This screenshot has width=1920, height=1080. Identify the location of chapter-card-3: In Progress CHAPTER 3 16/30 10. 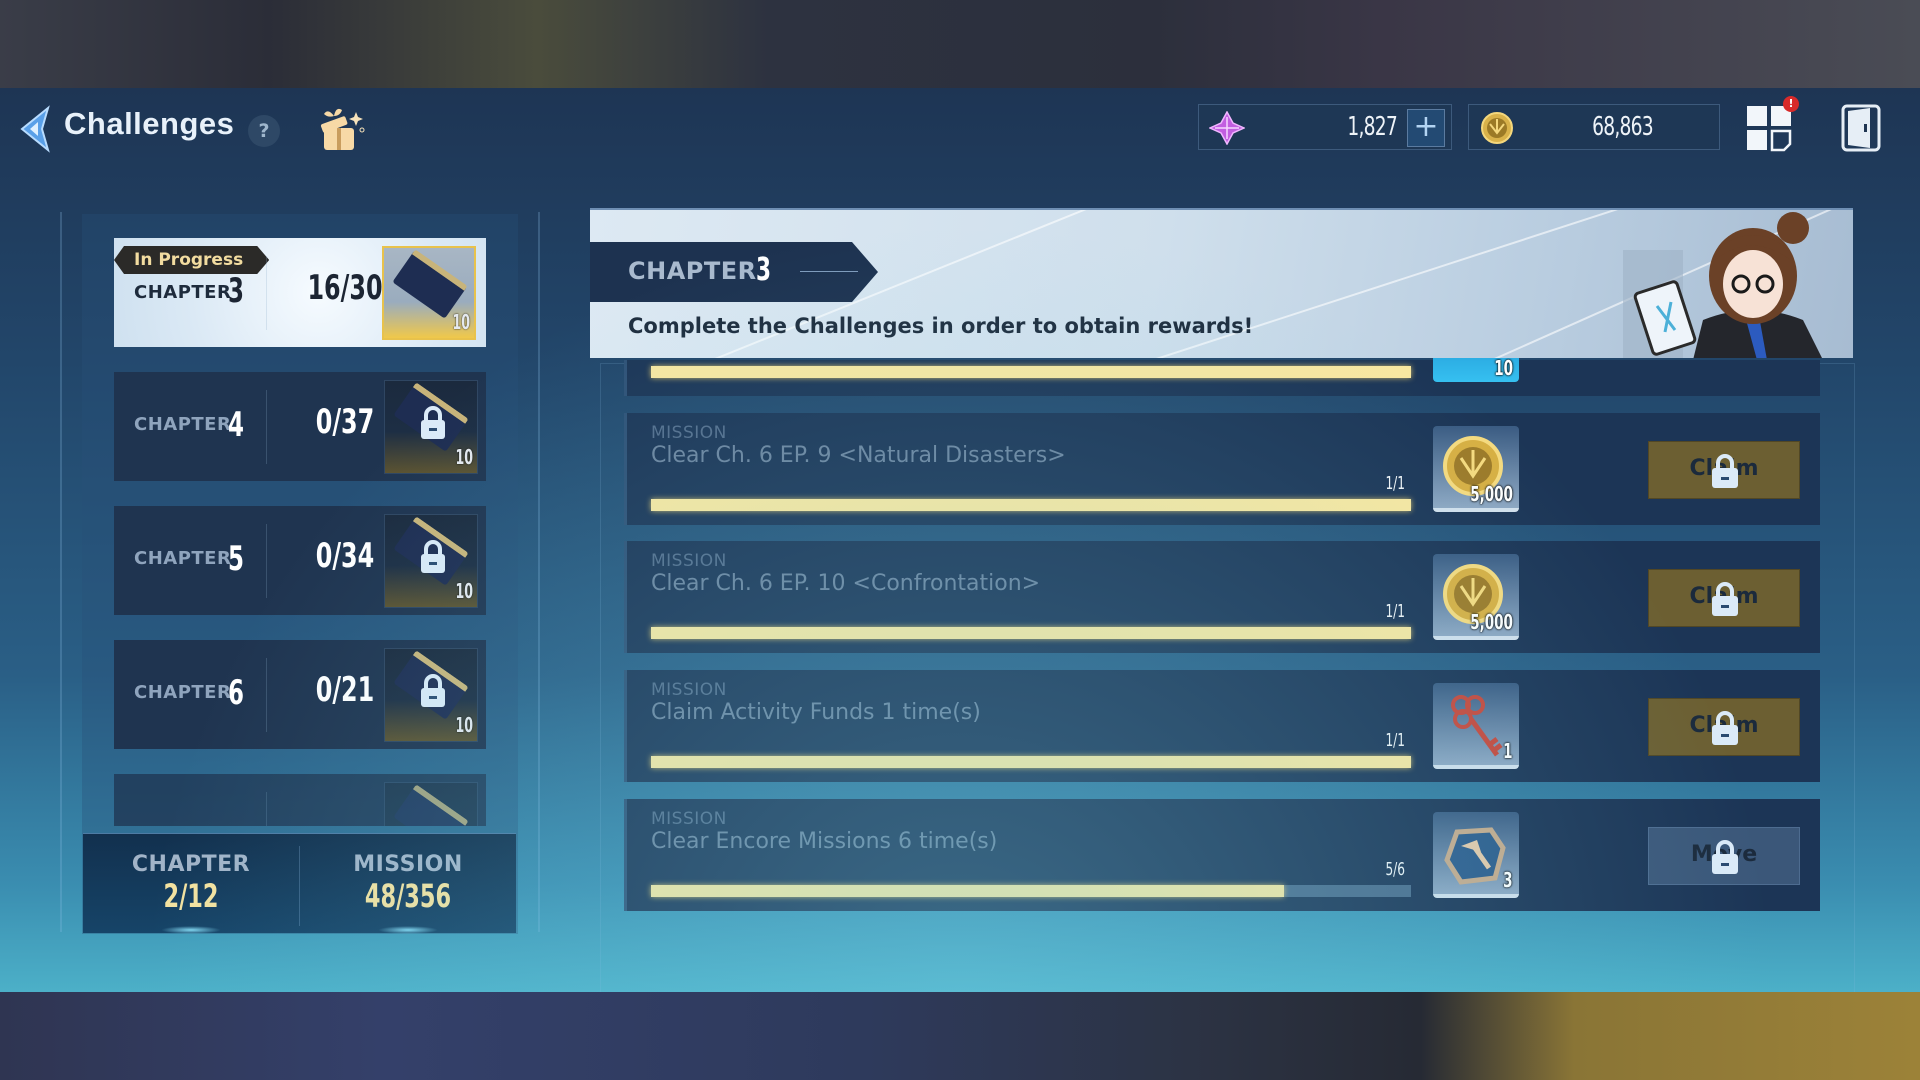
(300, 292).